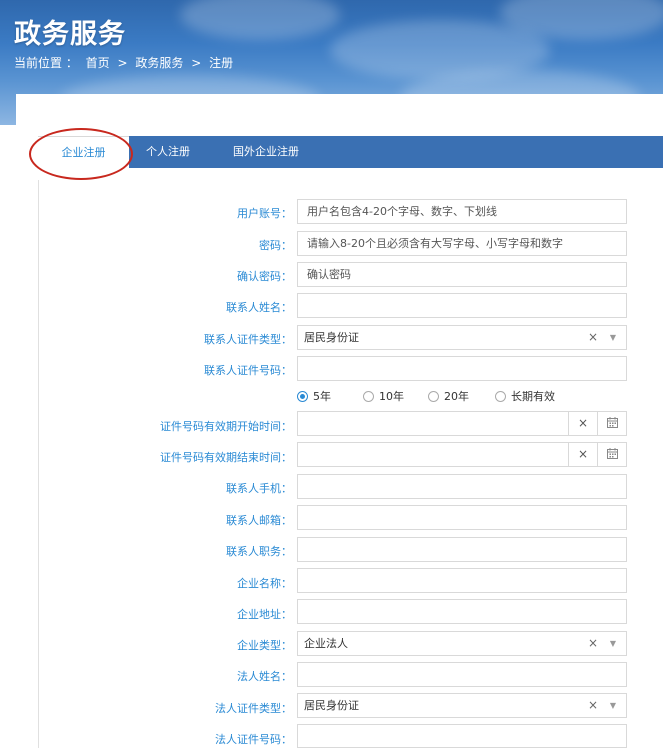 The width and height of the screenshot is (663, 748). What do you see at coordinates (226, 457) in the screenshot?
I see `id-end-date-label: 证件号码有效期结束时间：` at bounding box center [226, 457].